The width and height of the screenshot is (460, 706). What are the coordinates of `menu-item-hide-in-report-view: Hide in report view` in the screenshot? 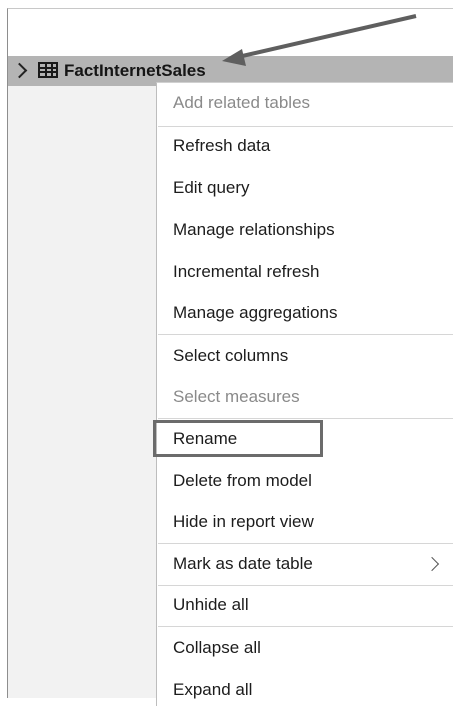 It's located at (243, 522).